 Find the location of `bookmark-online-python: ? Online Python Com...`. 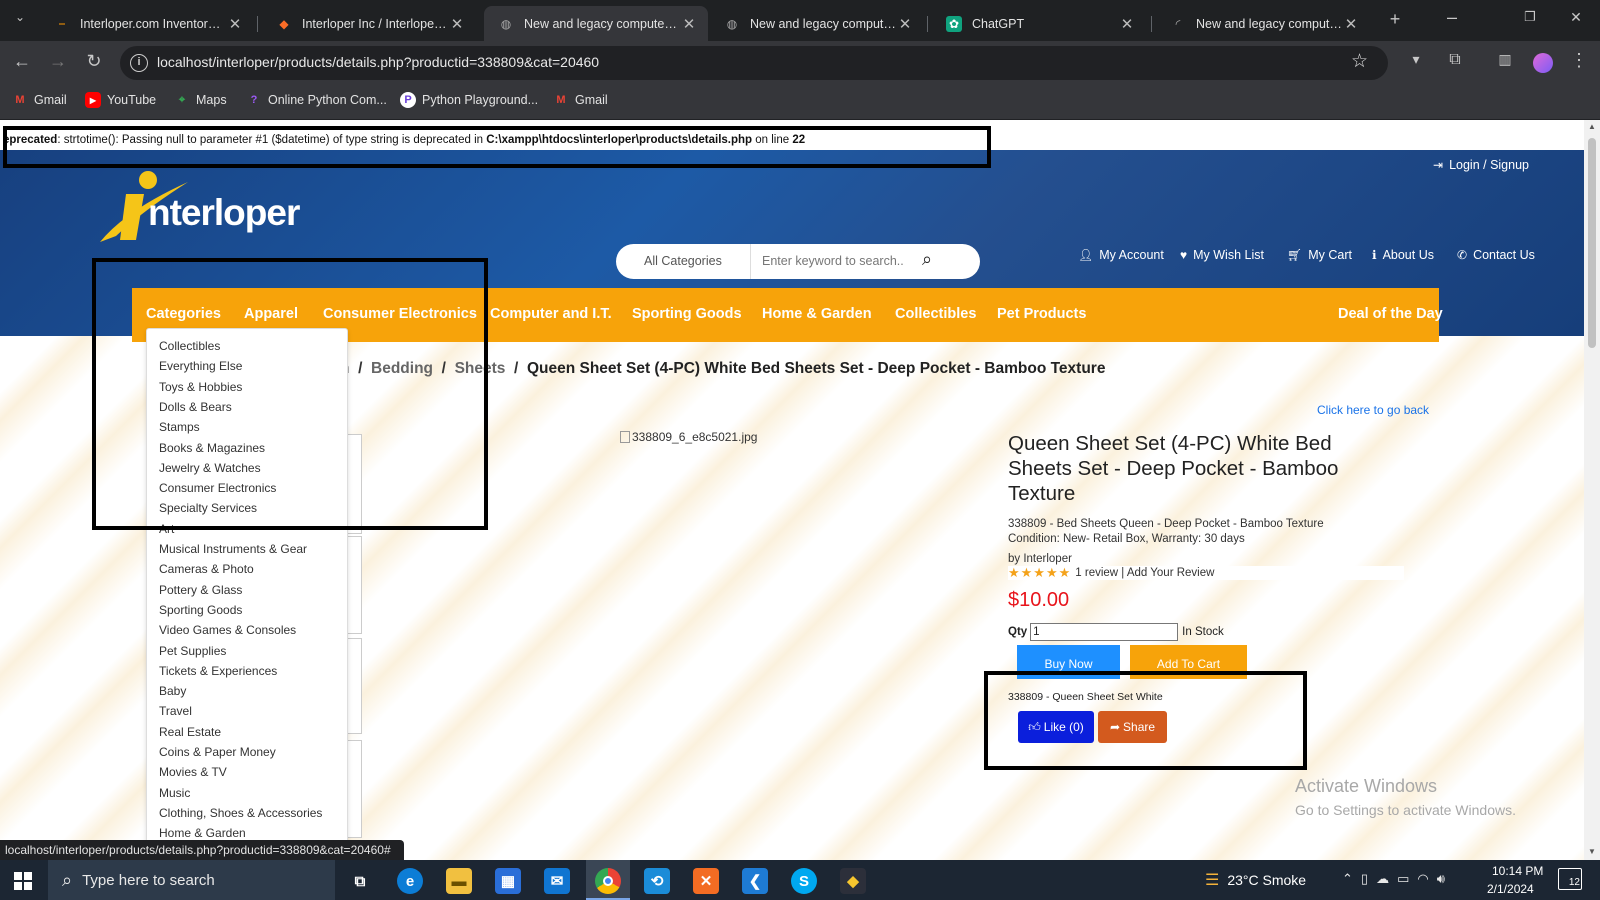

bookmark-online-python: ? Online Python Com... is located at coordinates (316, 100).